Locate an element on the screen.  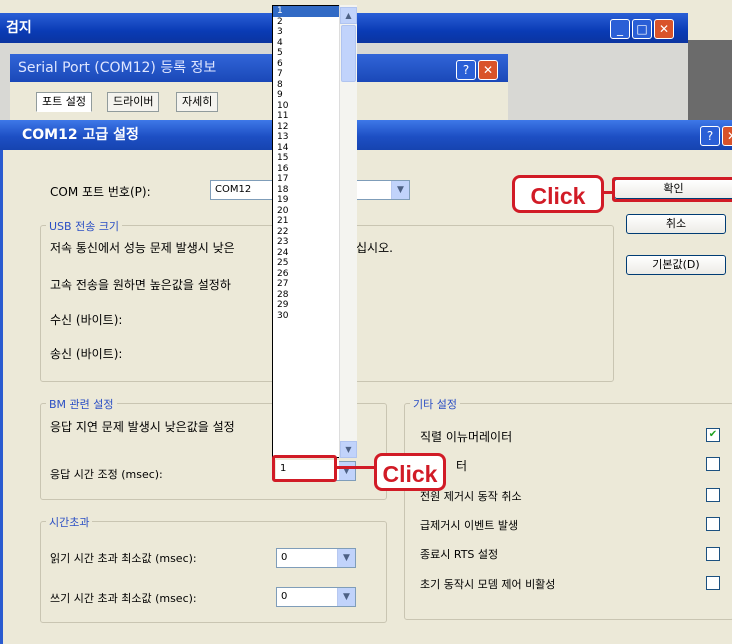
serial-window-title: Serial Port (COM12) 등록 정보 is located at coordinates (117, 68).